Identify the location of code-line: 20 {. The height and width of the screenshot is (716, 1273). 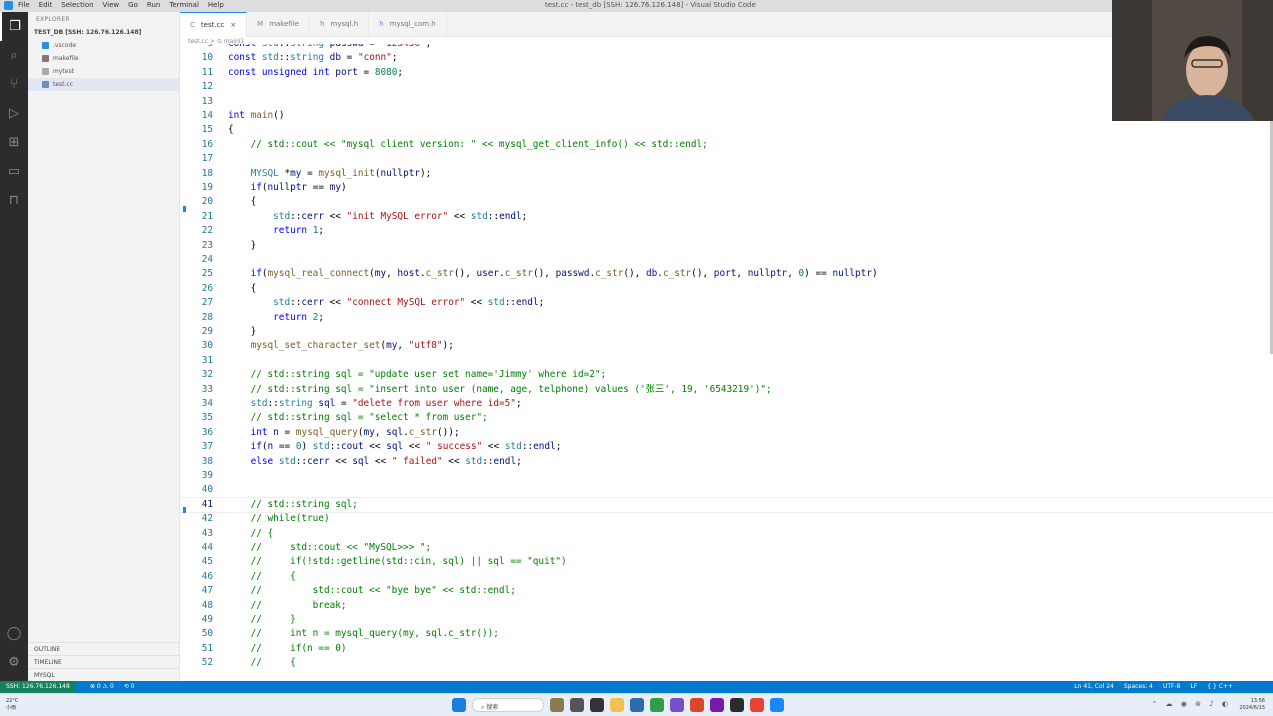
(726, 202).